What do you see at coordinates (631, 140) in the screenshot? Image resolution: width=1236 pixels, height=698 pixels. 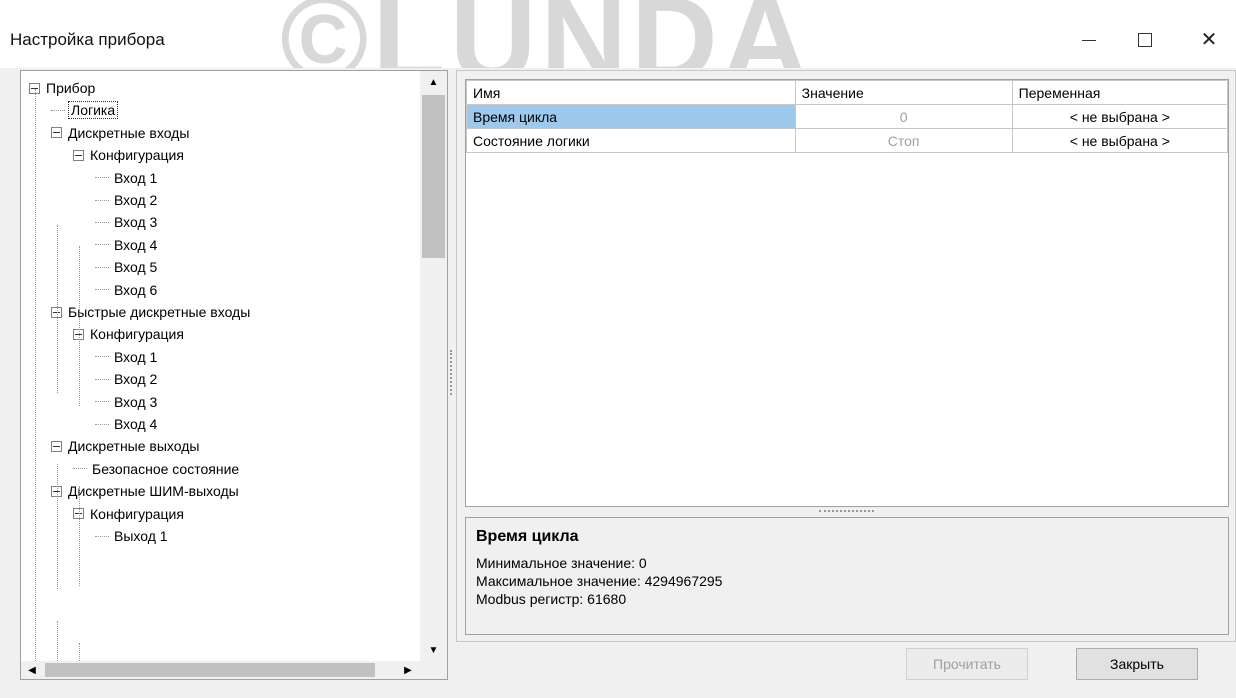 I see `row-name-cell: Состояние логики` at bounding box center [631, 140].